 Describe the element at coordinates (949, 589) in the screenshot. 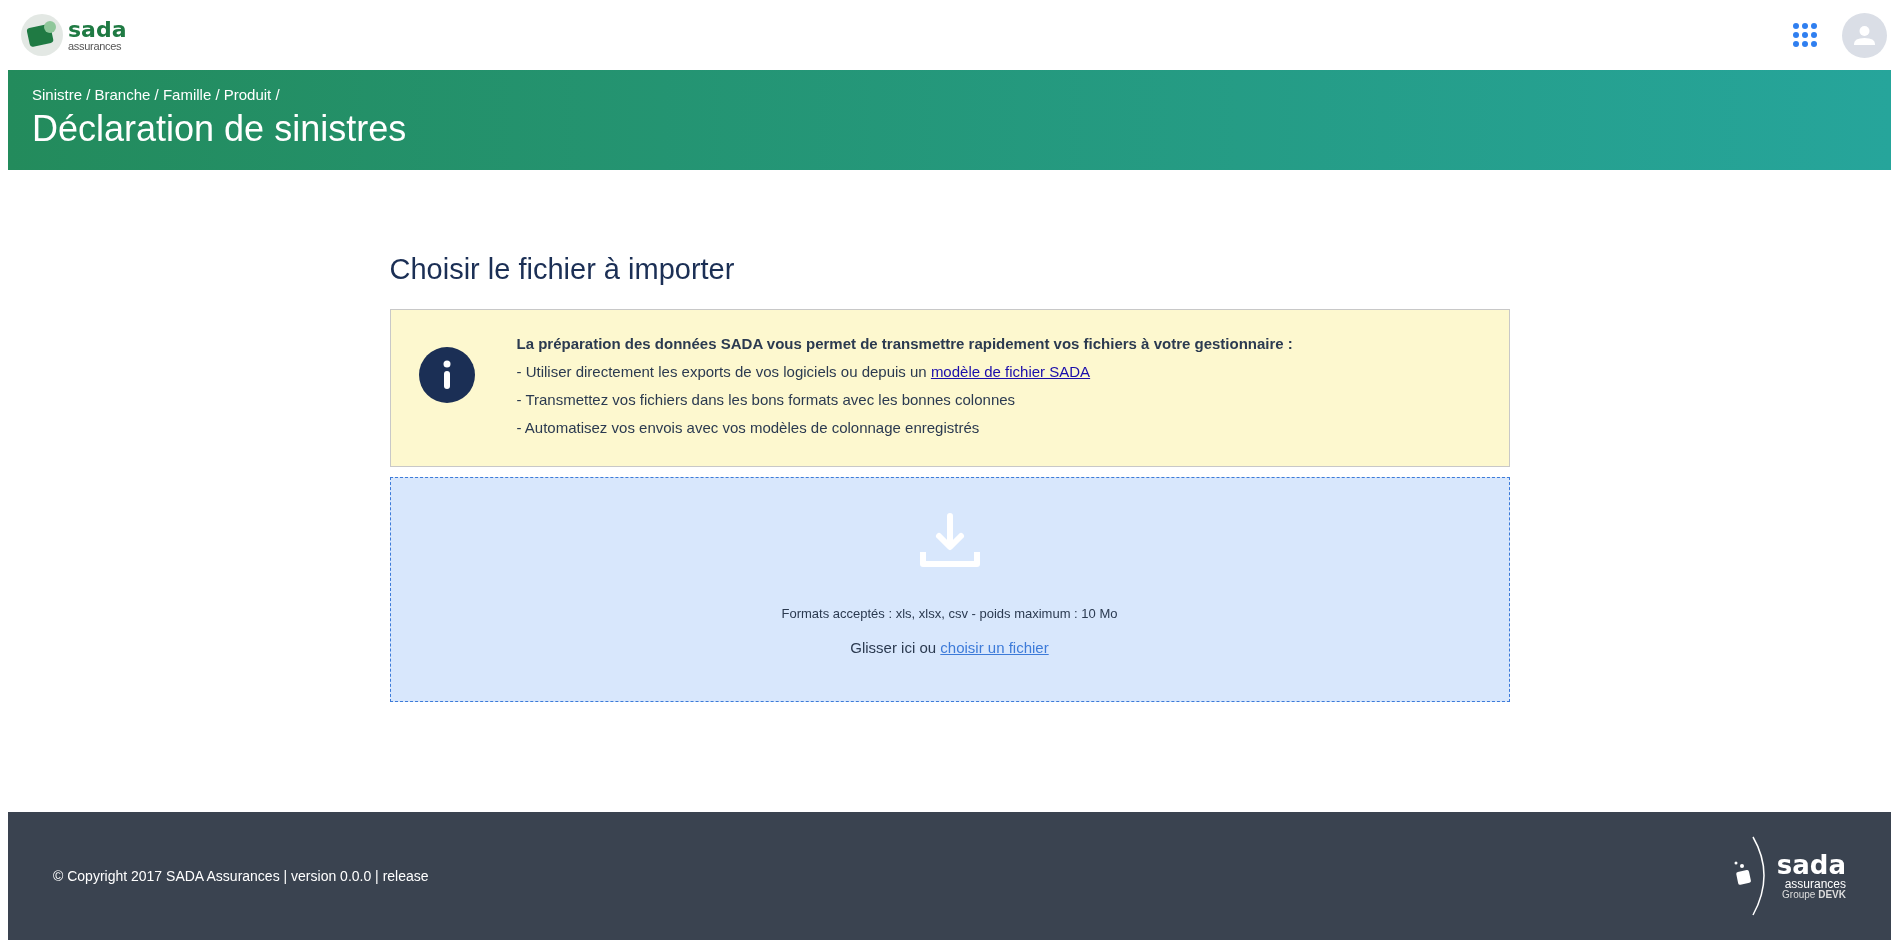

I see `file-drop-zone: Formats acceptés : xls, xlsx, csv - poids maximum : 10 Mo Glisser ici ou choisir un fichier` at that location.